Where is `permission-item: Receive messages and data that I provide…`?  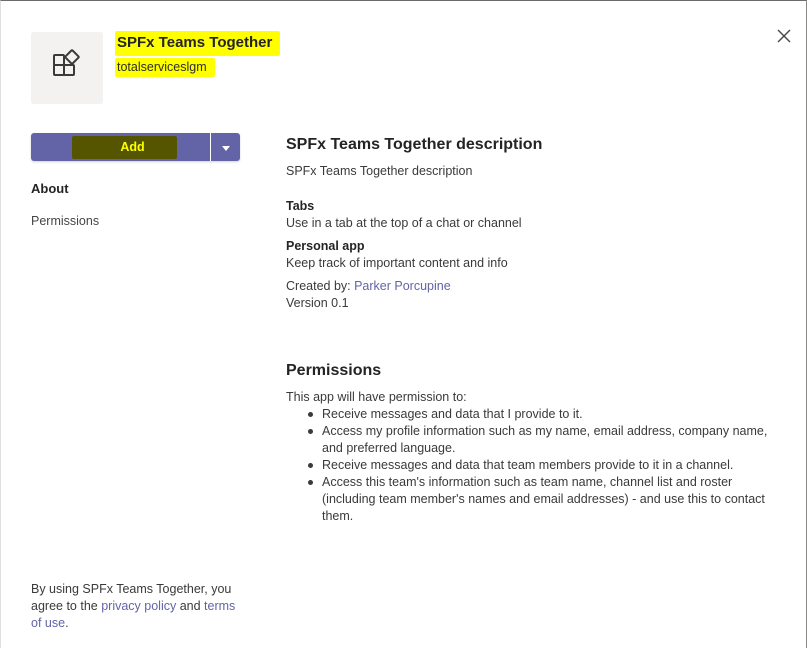
permission-item: Receive messages and data that I provide… is located at coordinates (531, 414).